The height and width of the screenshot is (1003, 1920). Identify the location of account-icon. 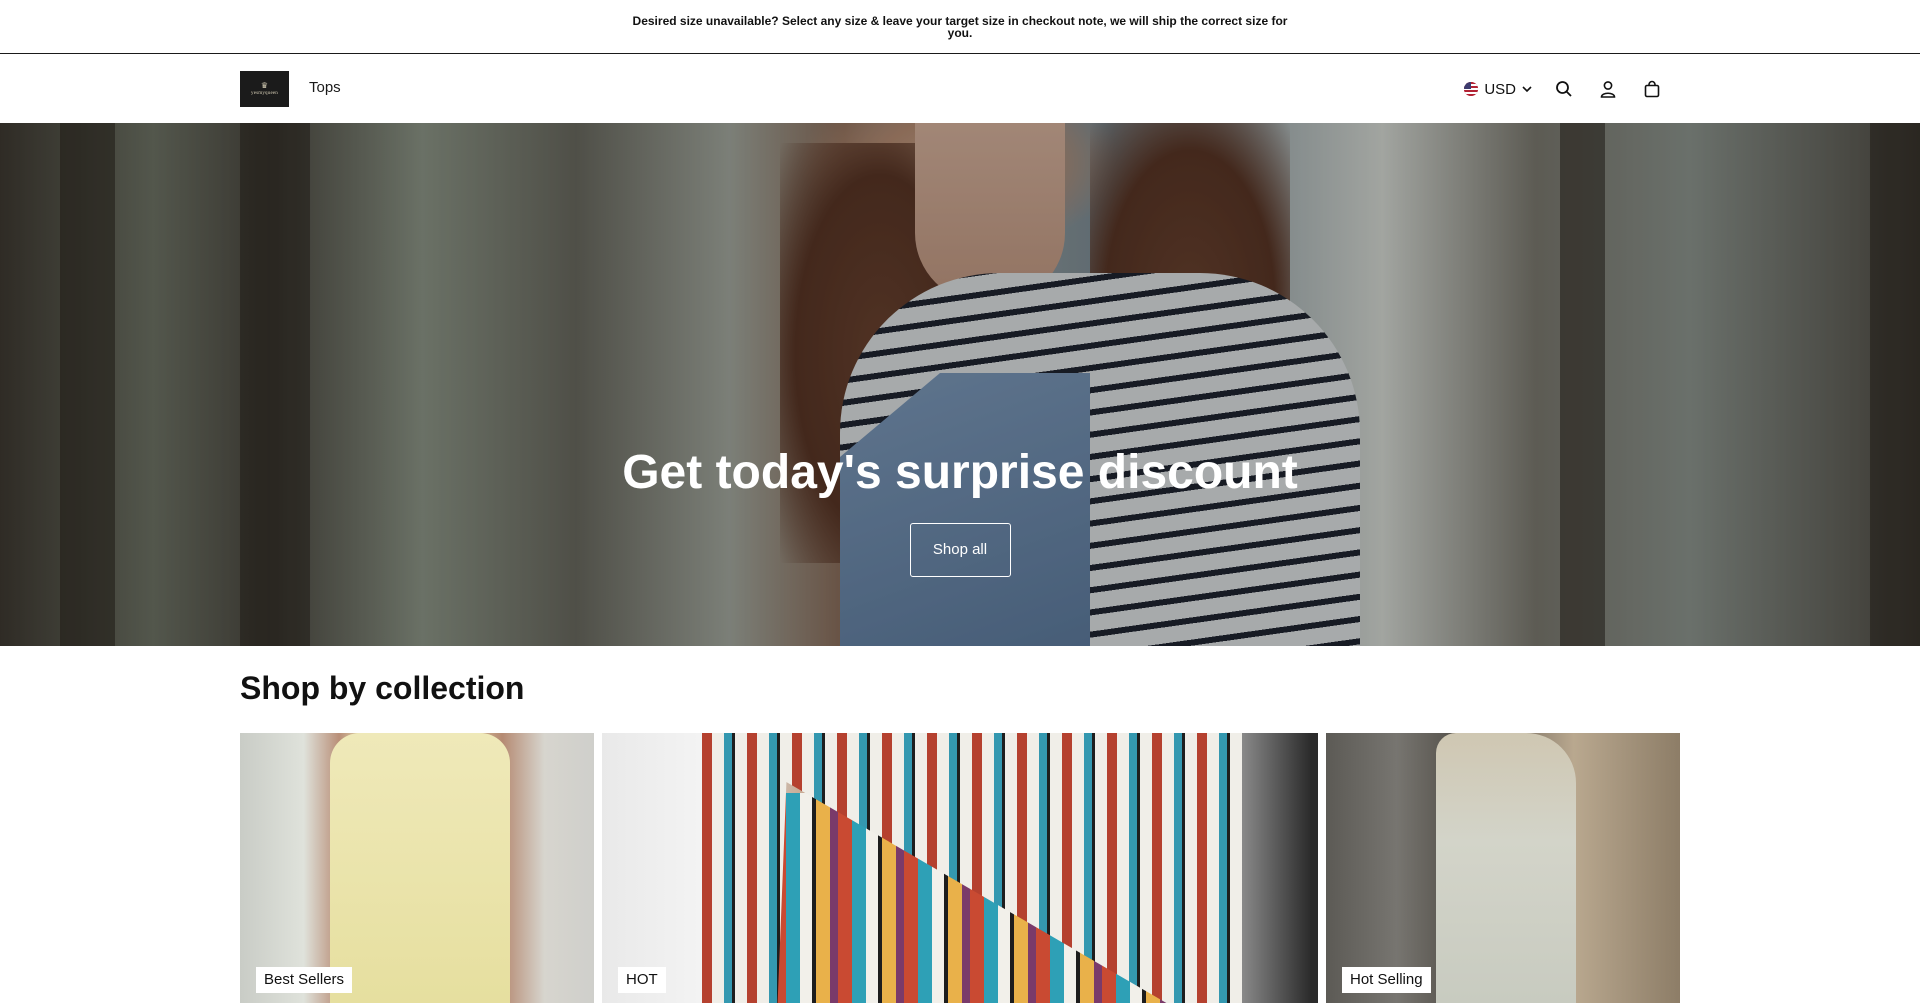
(1608, 89).